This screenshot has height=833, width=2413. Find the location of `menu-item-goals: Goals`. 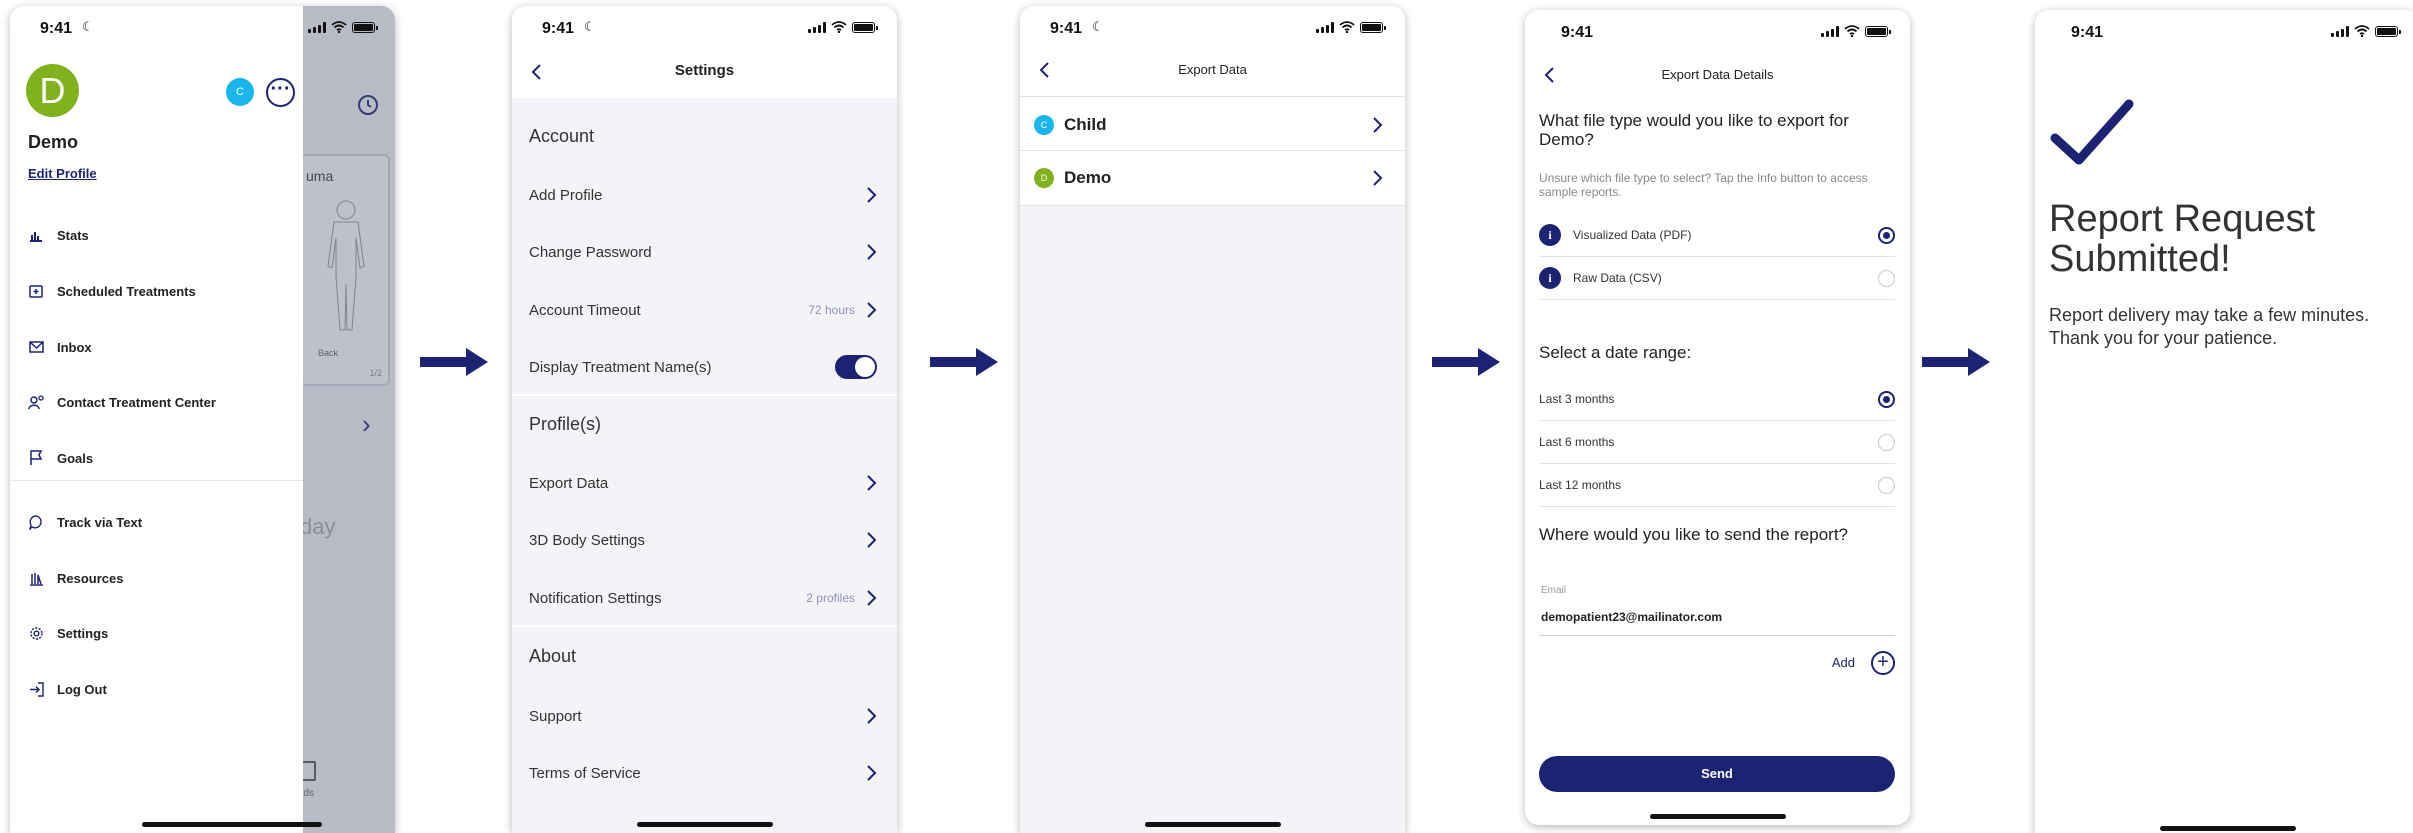

menu-item-goals: Goals is located at coordinates (60, 458).